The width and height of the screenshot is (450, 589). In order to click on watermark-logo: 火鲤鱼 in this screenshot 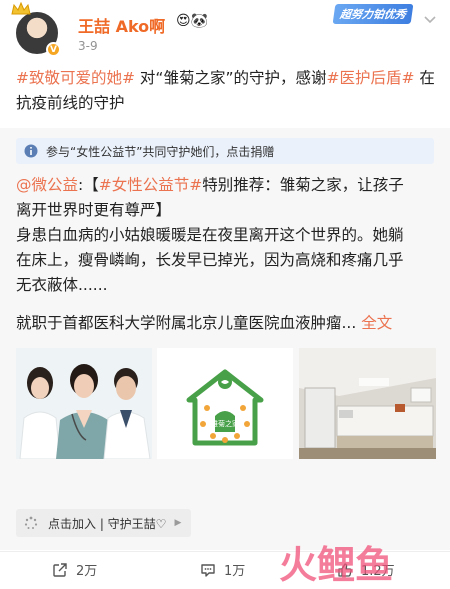, I will do `click(336, 564)`.